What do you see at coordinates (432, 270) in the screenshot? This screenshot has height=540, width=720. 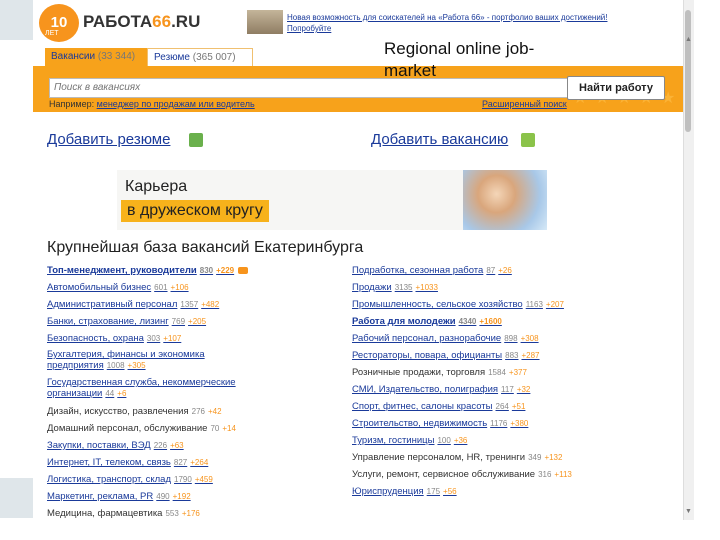 I see `category-link: Подработка, сезонная работа 87 +26` at bounding box center [432, 270].